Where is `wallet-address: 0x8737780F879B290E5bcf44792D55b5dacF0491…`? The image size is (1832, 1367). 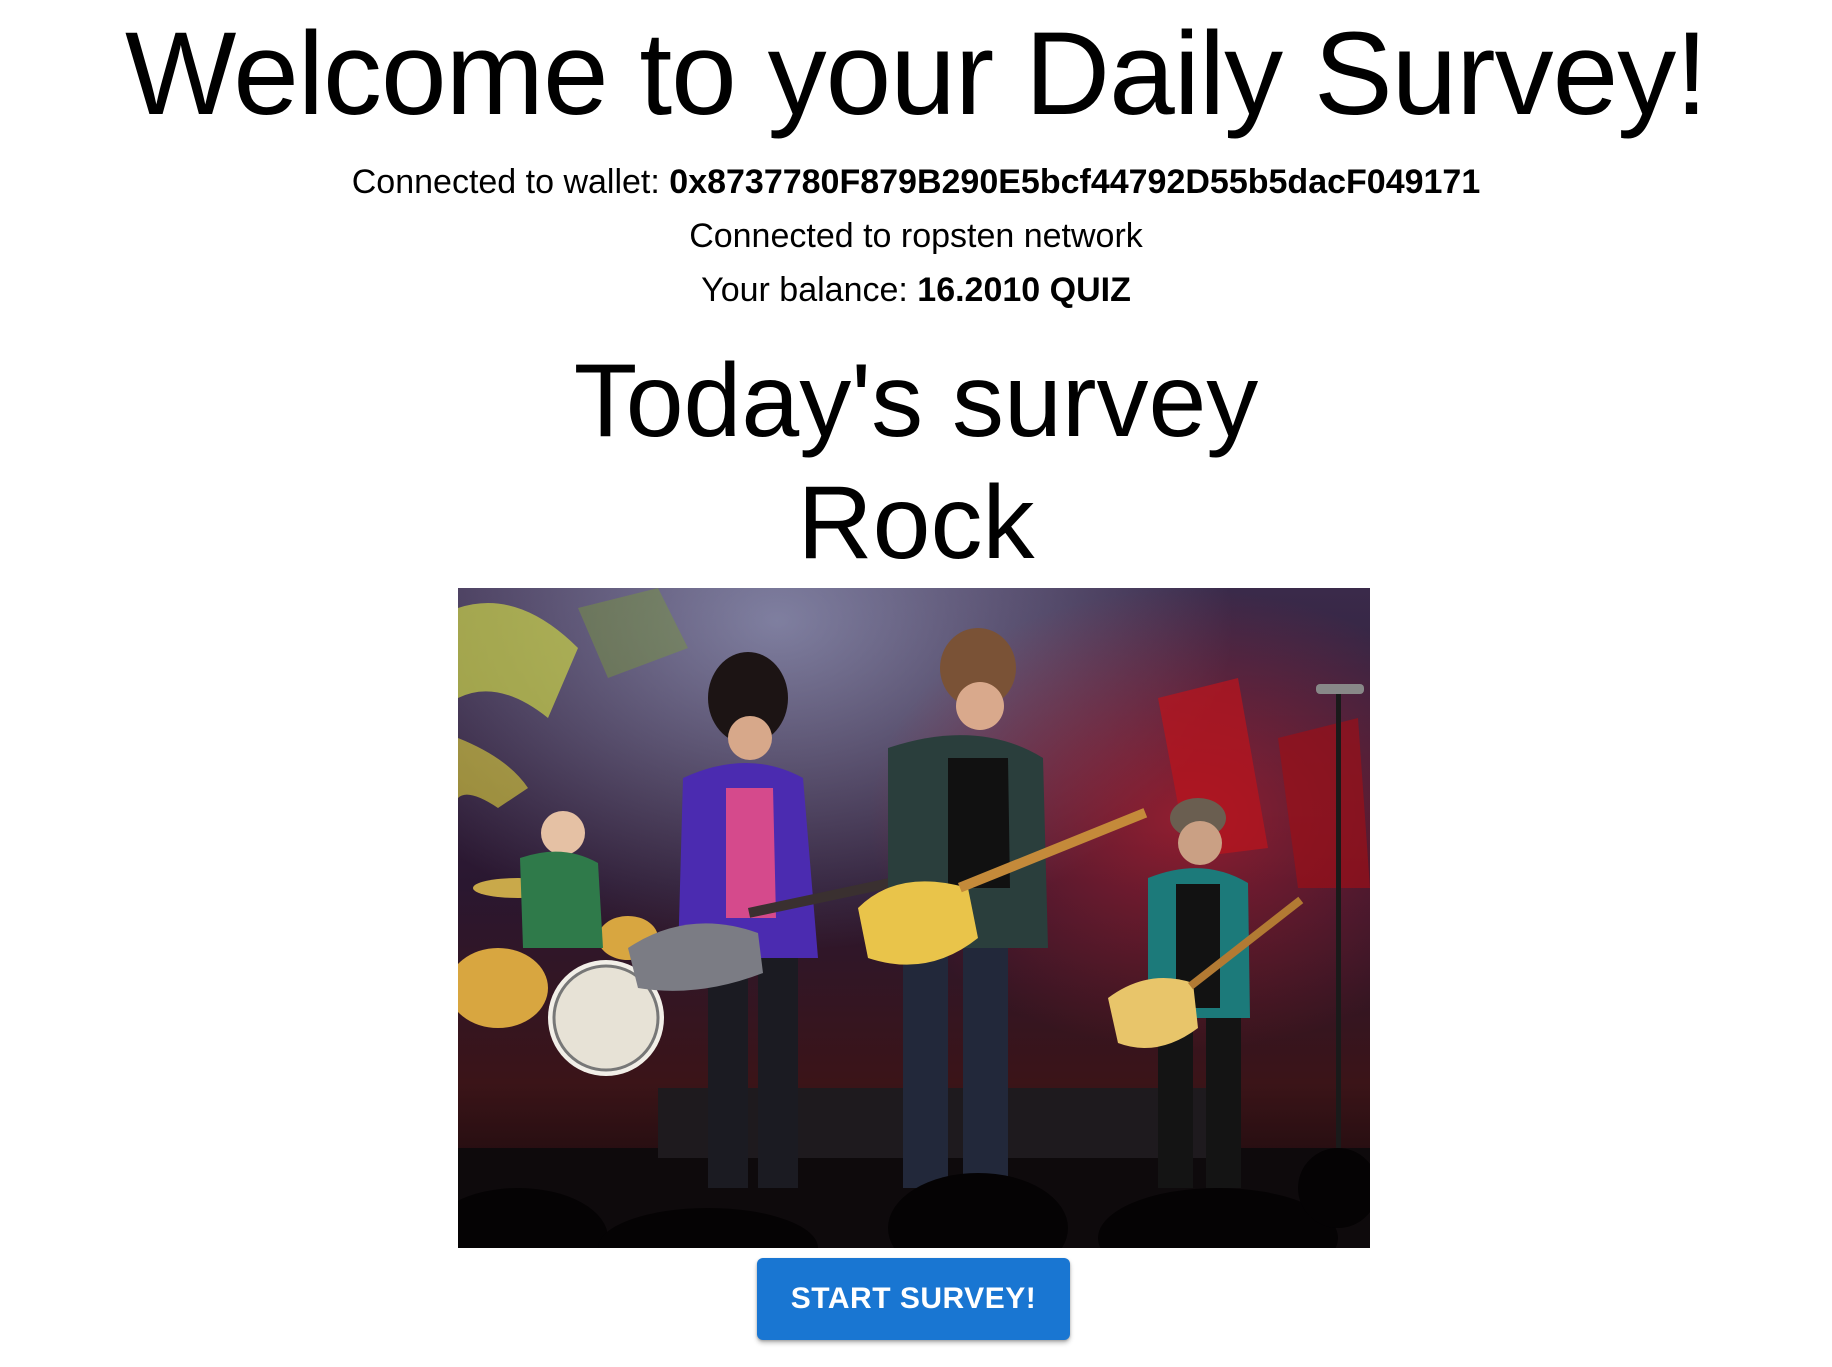
wallet-address: 0x8737780F879B290E5bcf44792D55b5dacF0491… is located at coordinates (1075, 182).